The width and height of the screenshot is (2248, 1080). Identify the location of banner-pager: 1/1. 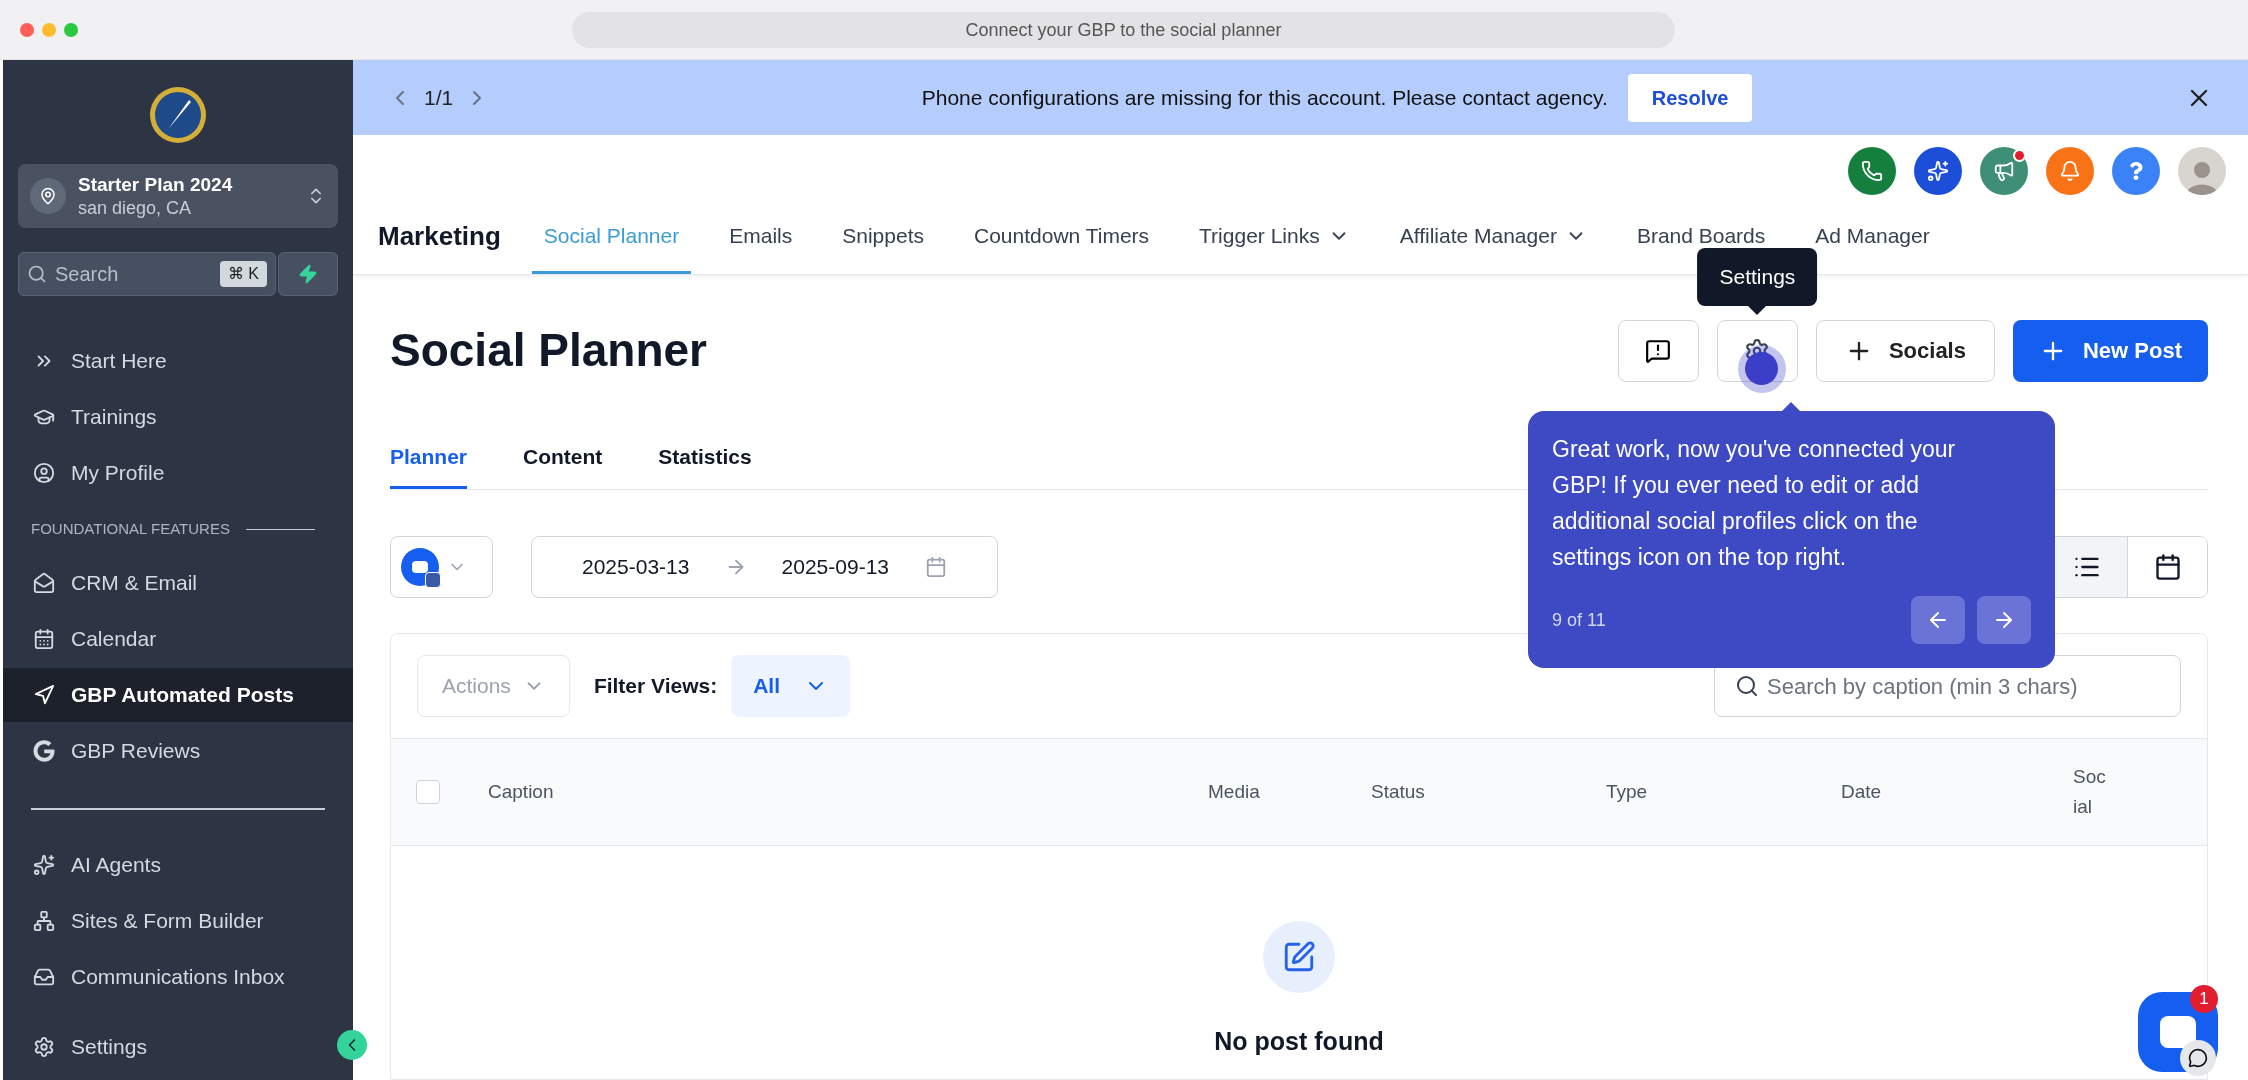
(439, 97).